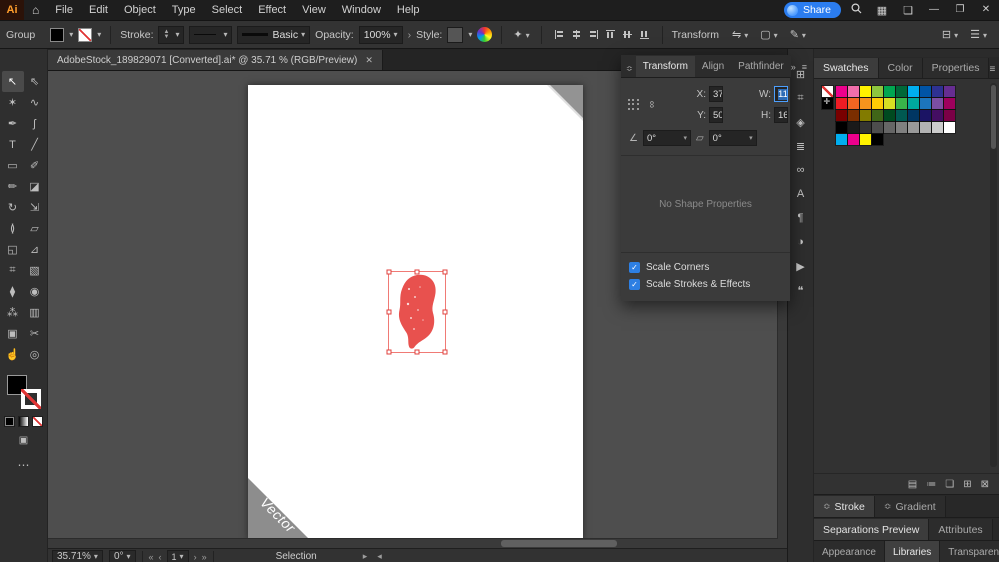 This screenshot has width=999, height=562. I want to click on mesh-tool: ⌗, so click(13, 270).